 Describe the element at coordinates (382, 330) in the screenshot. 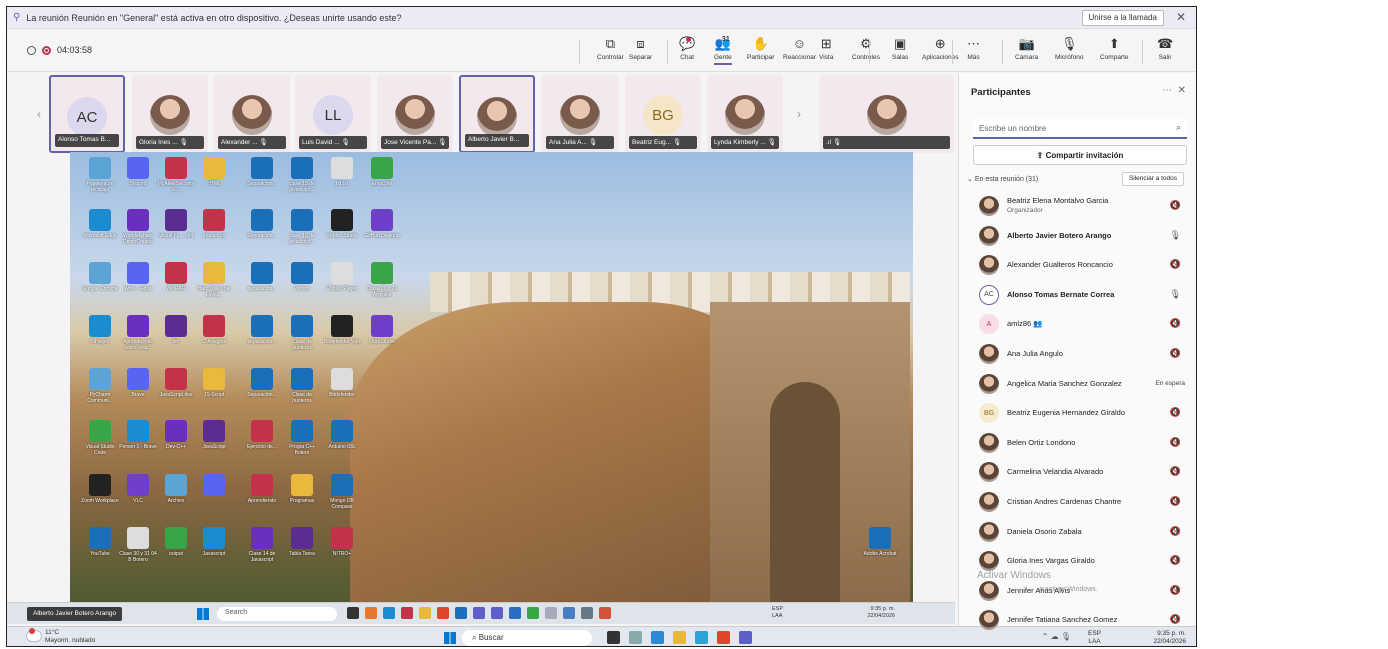

I see `desktop-icon: LibreStudio` at that location.